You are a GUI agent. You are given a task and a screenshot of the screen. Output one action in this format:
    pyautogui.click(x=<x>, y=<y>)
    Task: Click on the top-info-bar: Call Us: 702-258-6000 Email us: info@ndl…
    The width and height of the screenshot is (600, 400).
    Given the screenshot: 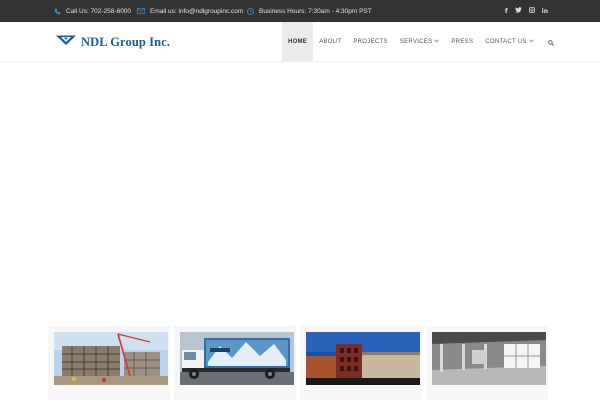 What is the action you would take?
    pyautogui.click(x=300, y=11)
    